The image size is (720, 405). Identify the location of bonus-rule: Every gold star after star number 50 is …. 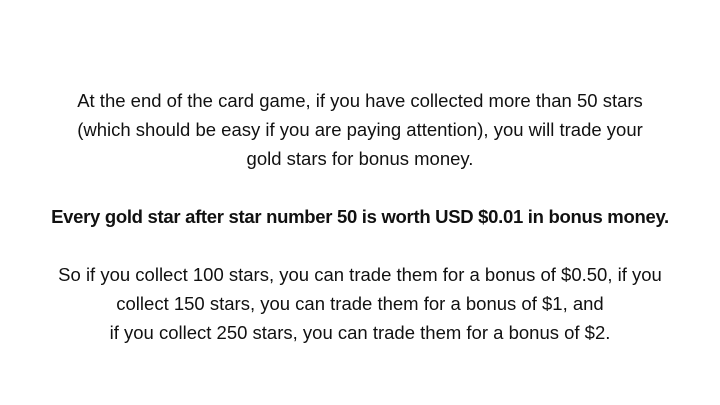
(360, 216).